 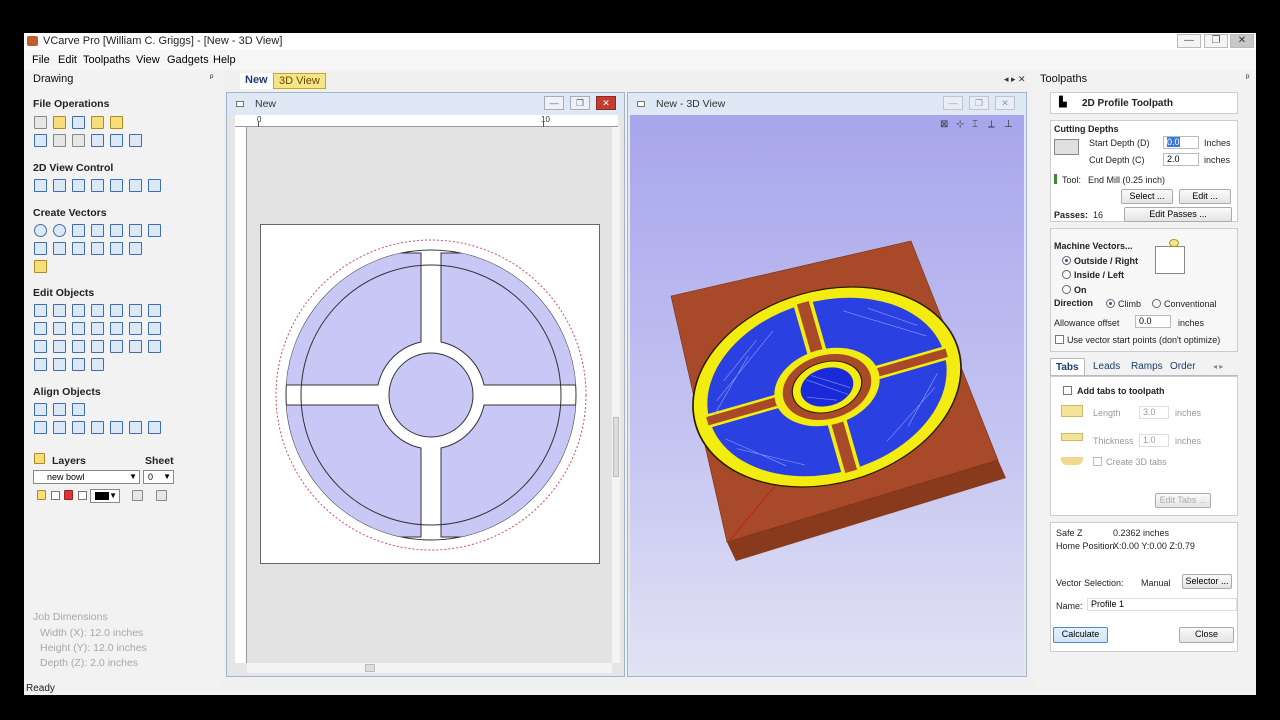 What do you see at coordinates (40, 266) in the screenshot?
I see `draw-tool-icon` at bounding box center [40, 266].